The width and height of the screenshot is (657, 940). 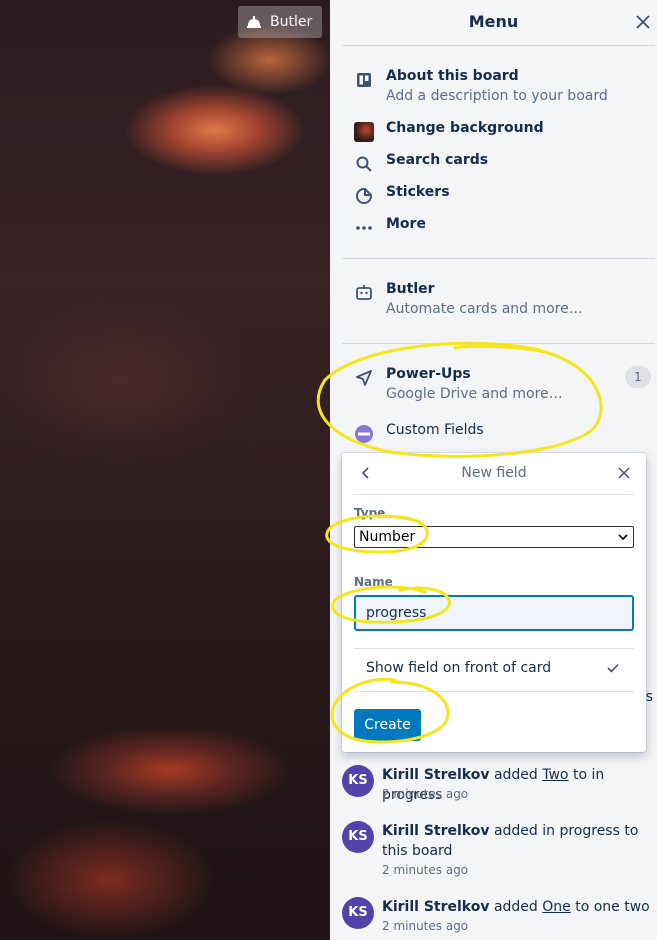 I want to click on menu-item-label: Change background, so click(x=465, y=128).